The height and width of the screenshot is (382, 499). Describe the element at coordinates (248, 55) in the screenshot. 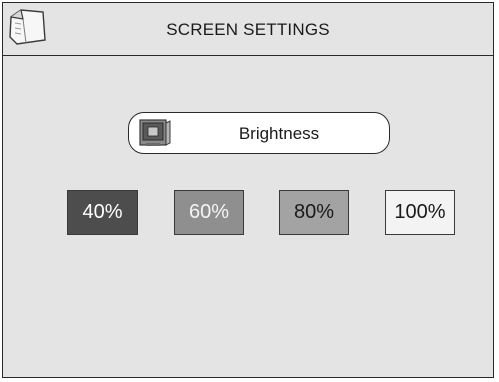

I see `title-divider` at that location.